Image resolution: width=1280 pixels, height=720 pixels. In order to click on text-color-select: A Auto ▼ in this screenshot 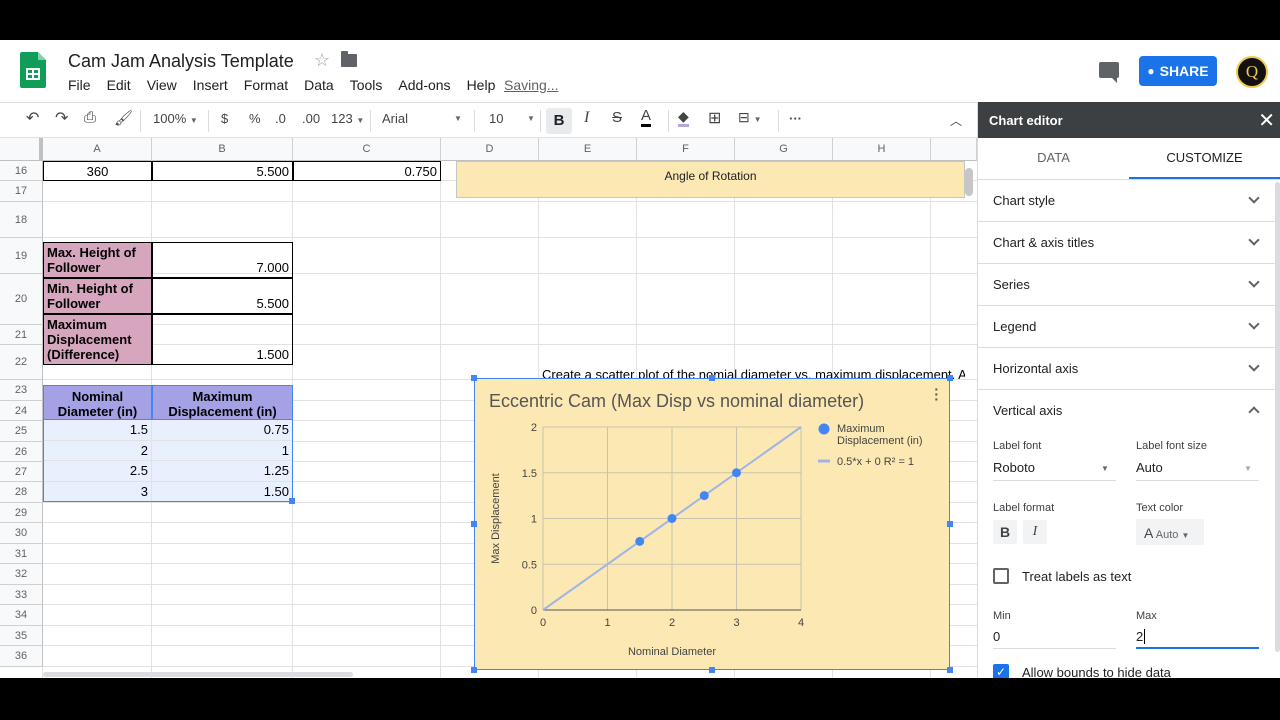, I will do `click(1170, 532)`.